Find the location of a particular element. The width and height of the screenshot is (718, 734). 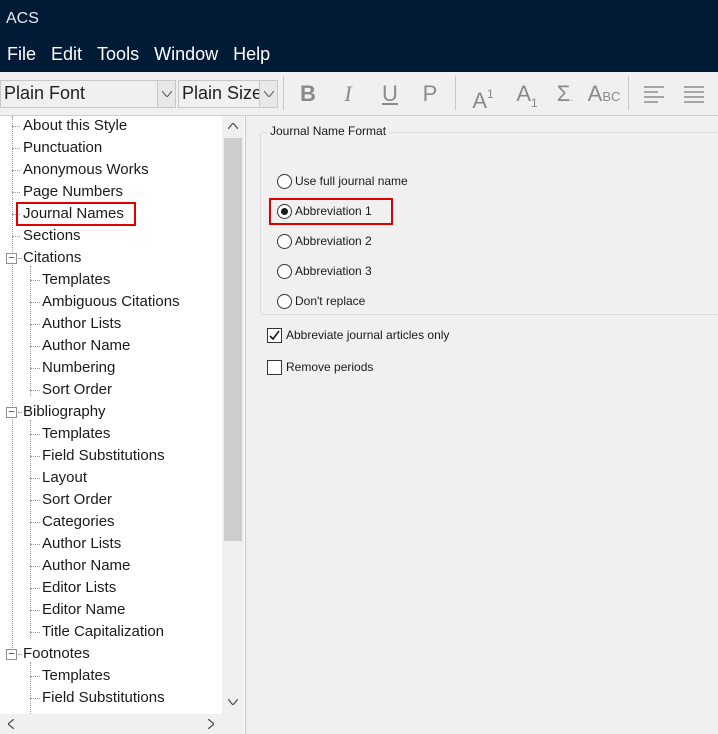

tree-item-editor-name: Editor Name is located at coordinates (83, 610).